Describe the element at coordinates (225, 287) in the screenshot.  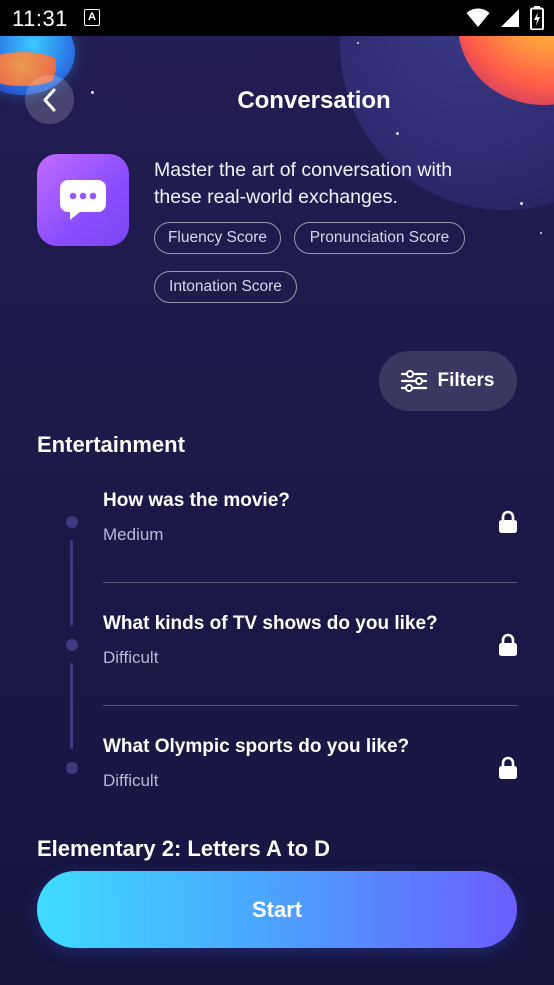
I see `intonation-score-chip: Intonation Score` at that location.